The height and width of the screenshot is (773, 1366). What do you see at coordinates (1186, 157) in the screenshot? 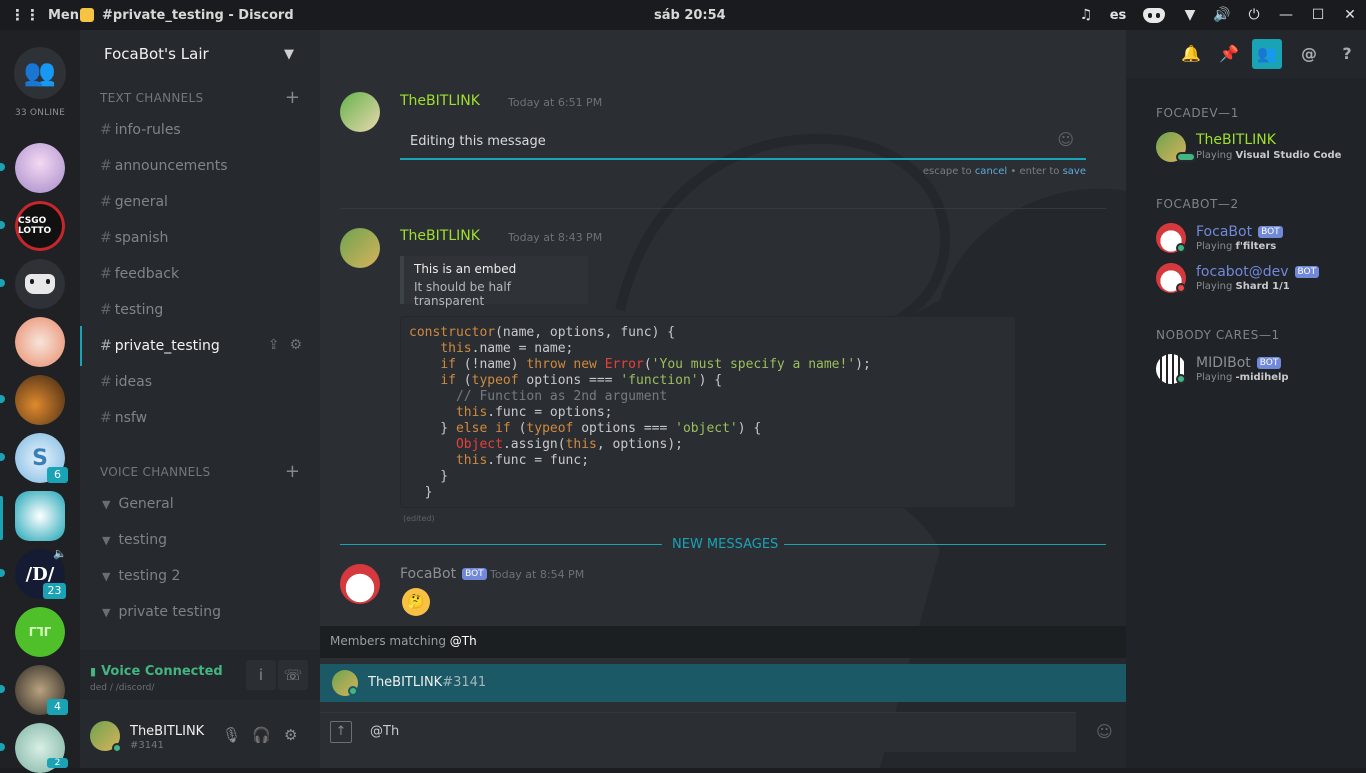
I see `streaming-status-icon` at bounding box center [1186, 157].